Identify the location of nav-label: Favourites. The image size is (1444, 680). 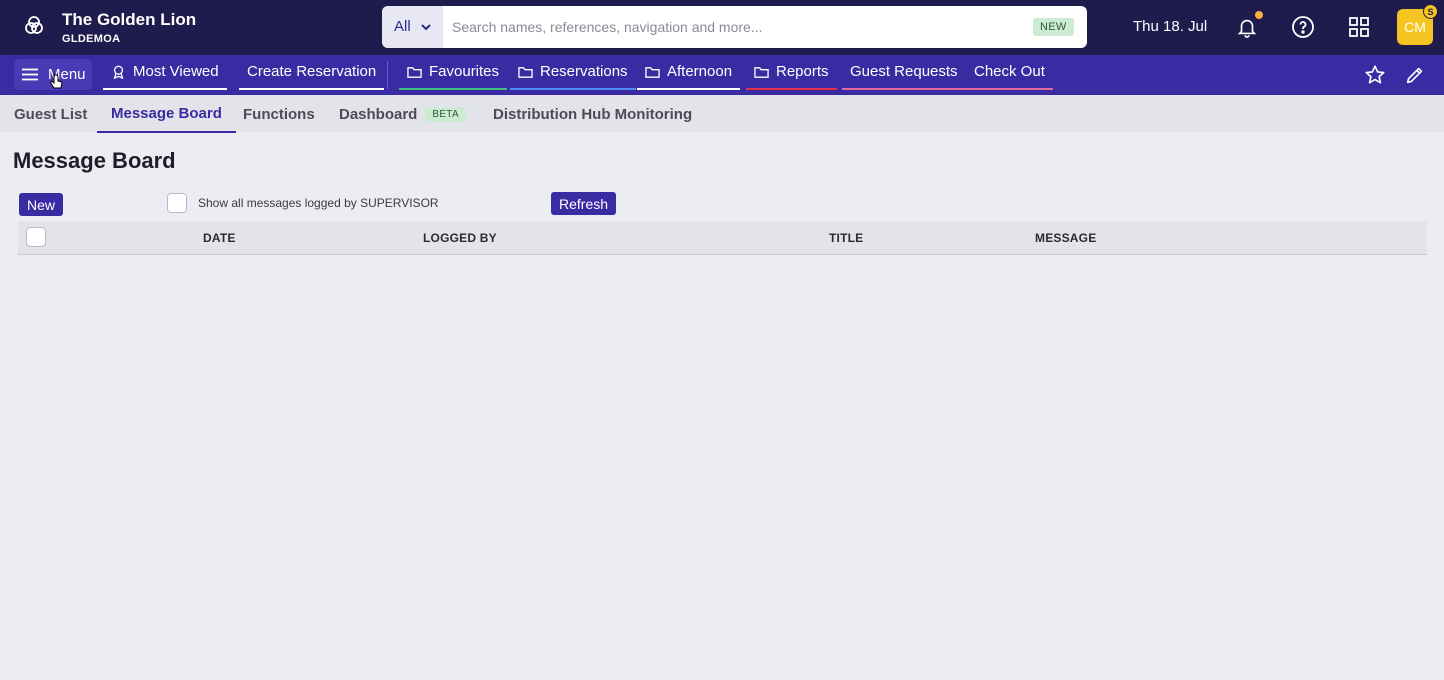
(464, 71).